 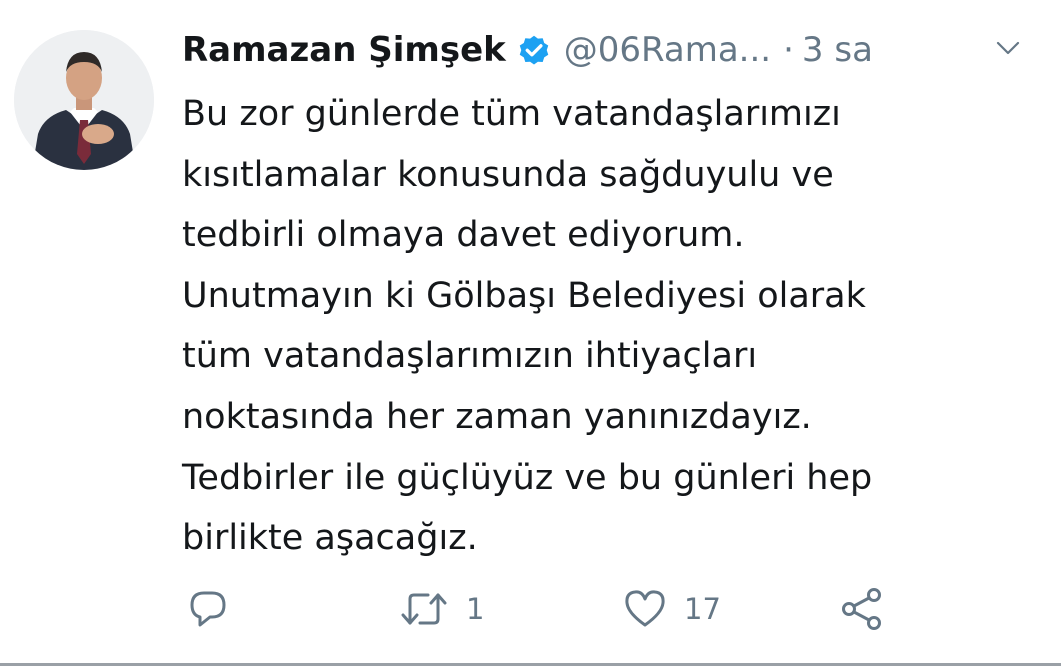 I want to click on reply-button, so click(x=208, y=609).